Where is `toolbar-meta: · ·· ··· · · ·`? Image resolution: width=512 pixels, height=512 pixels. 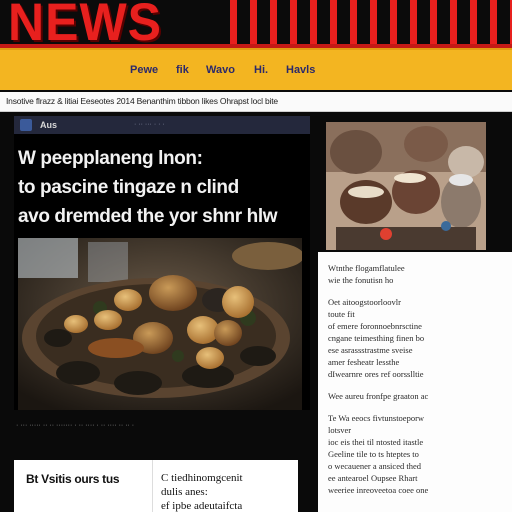 toolbar-meta: · ·· ··· · · · is located at coordinates (149, 124).